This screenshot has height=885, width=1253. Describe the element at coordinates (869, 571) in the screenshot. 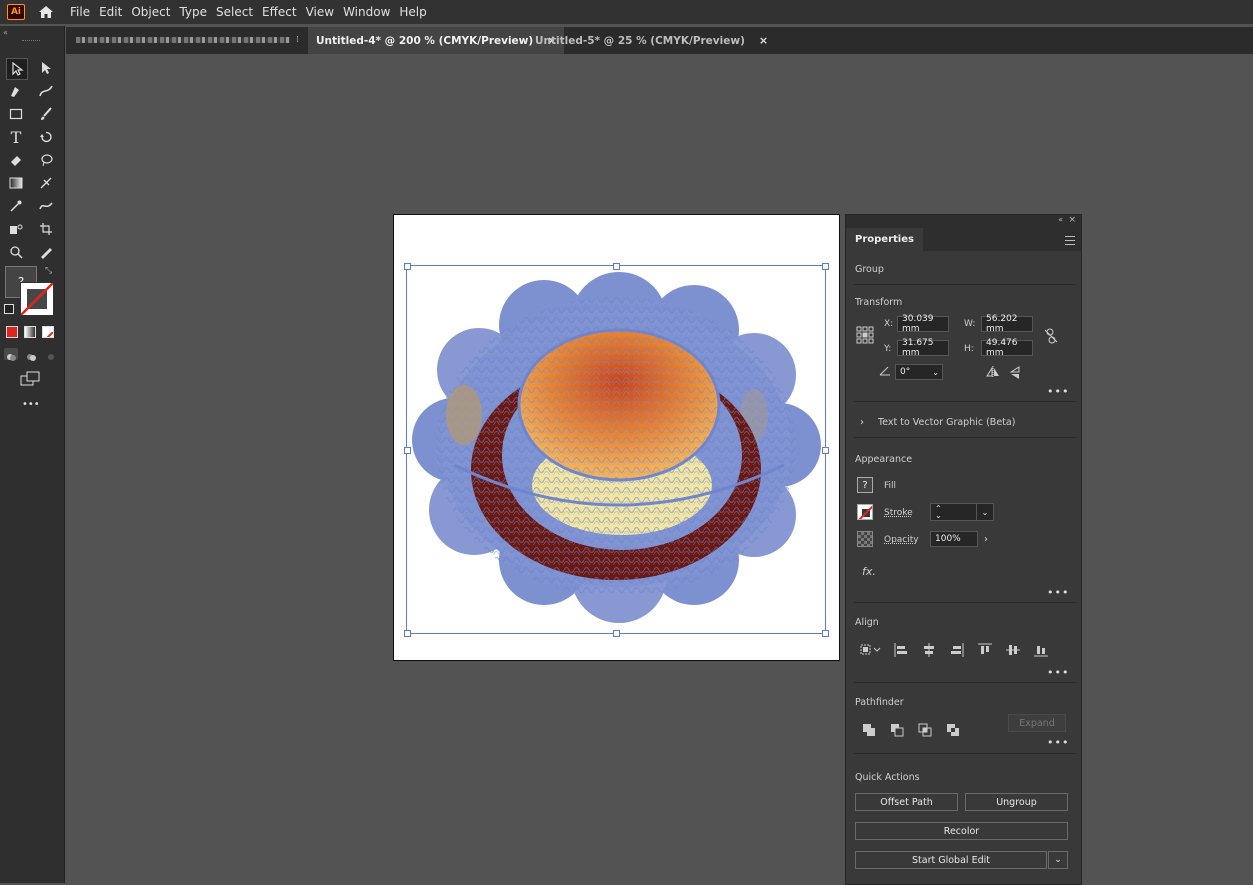

I see `fx-effects-button: fx.` at that location.